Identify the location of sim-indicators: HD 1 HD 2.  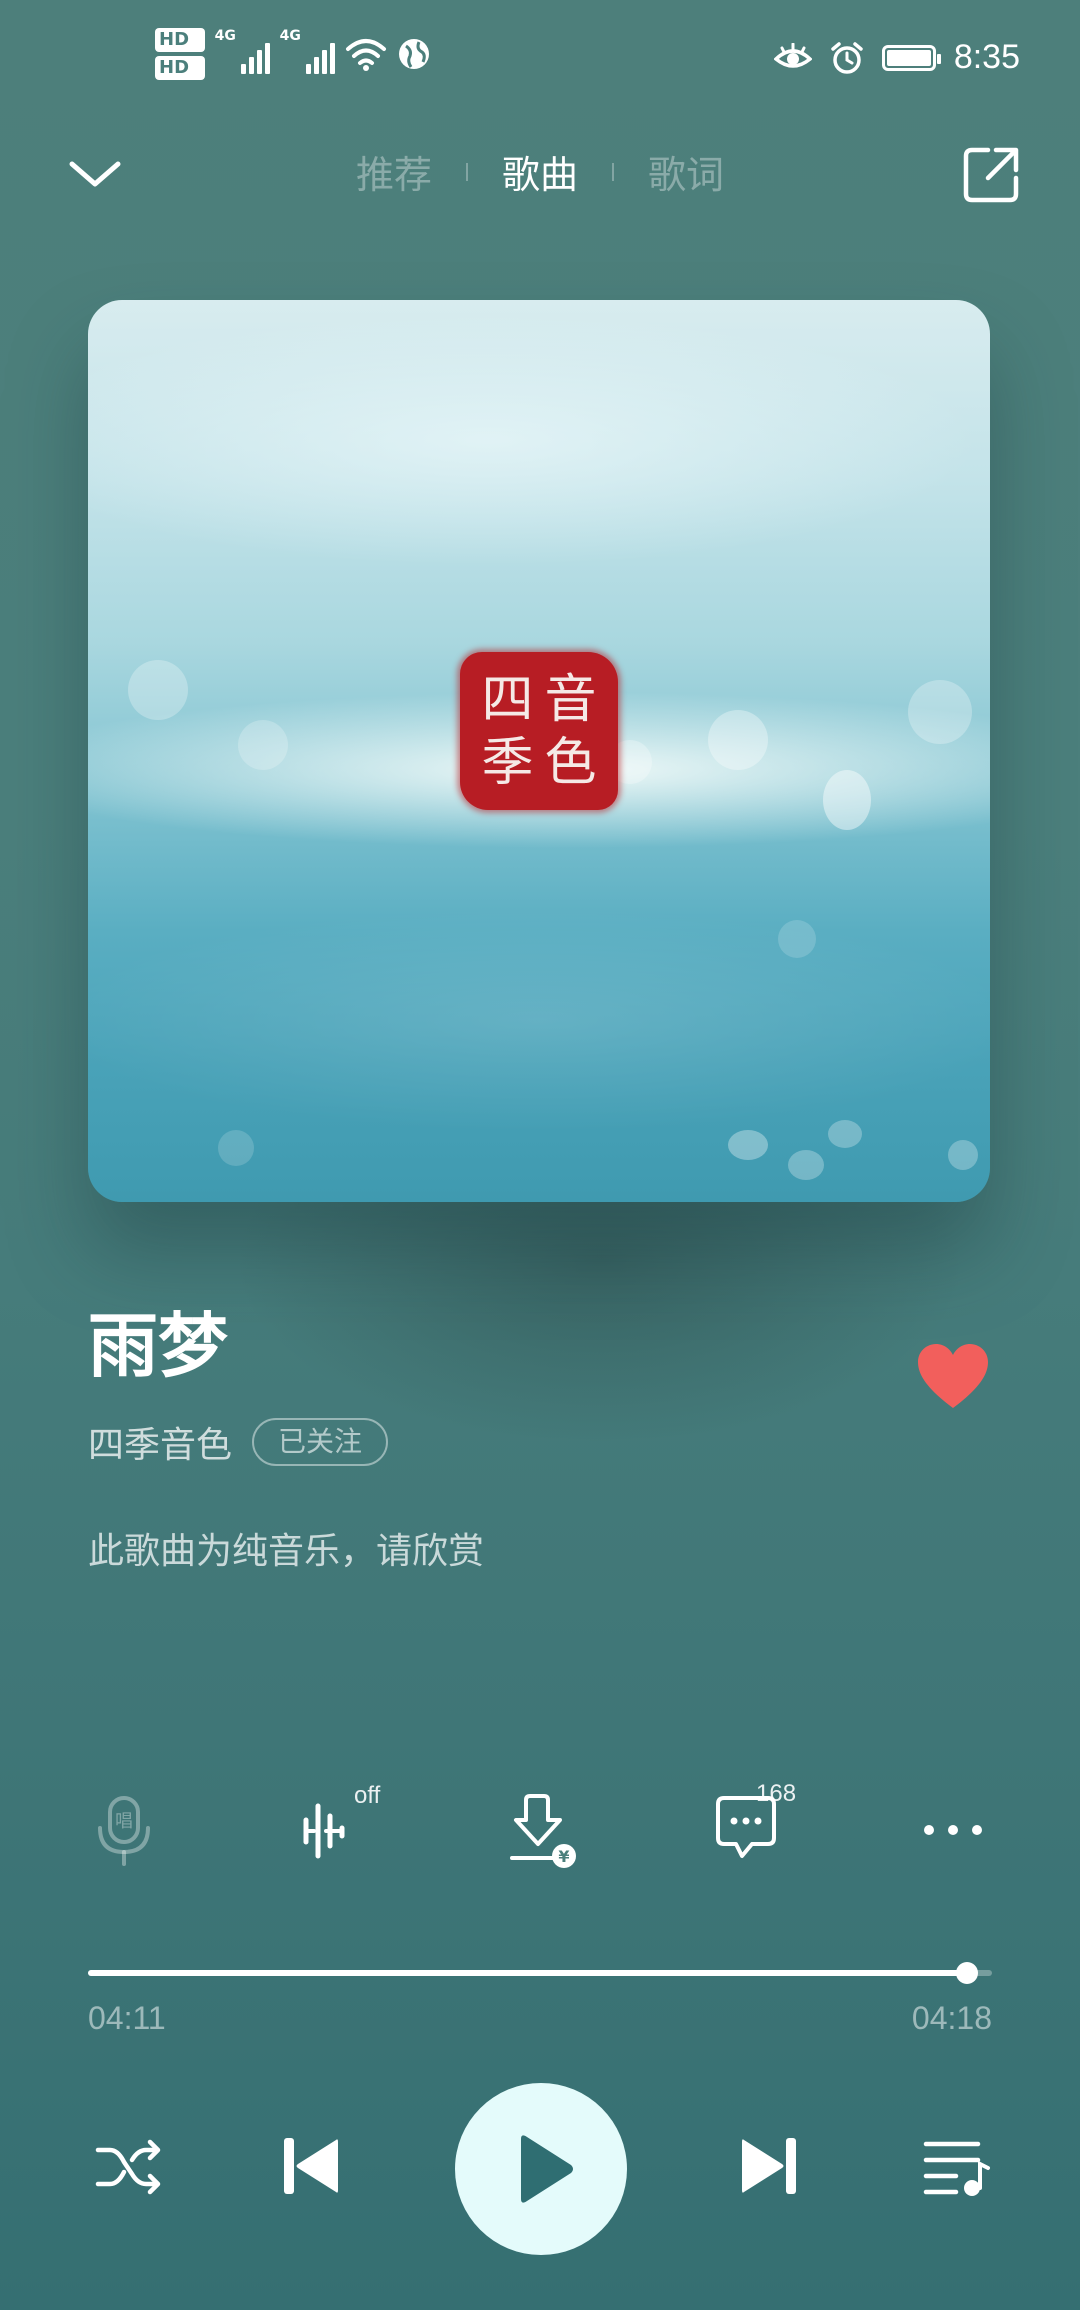
(180, 54).